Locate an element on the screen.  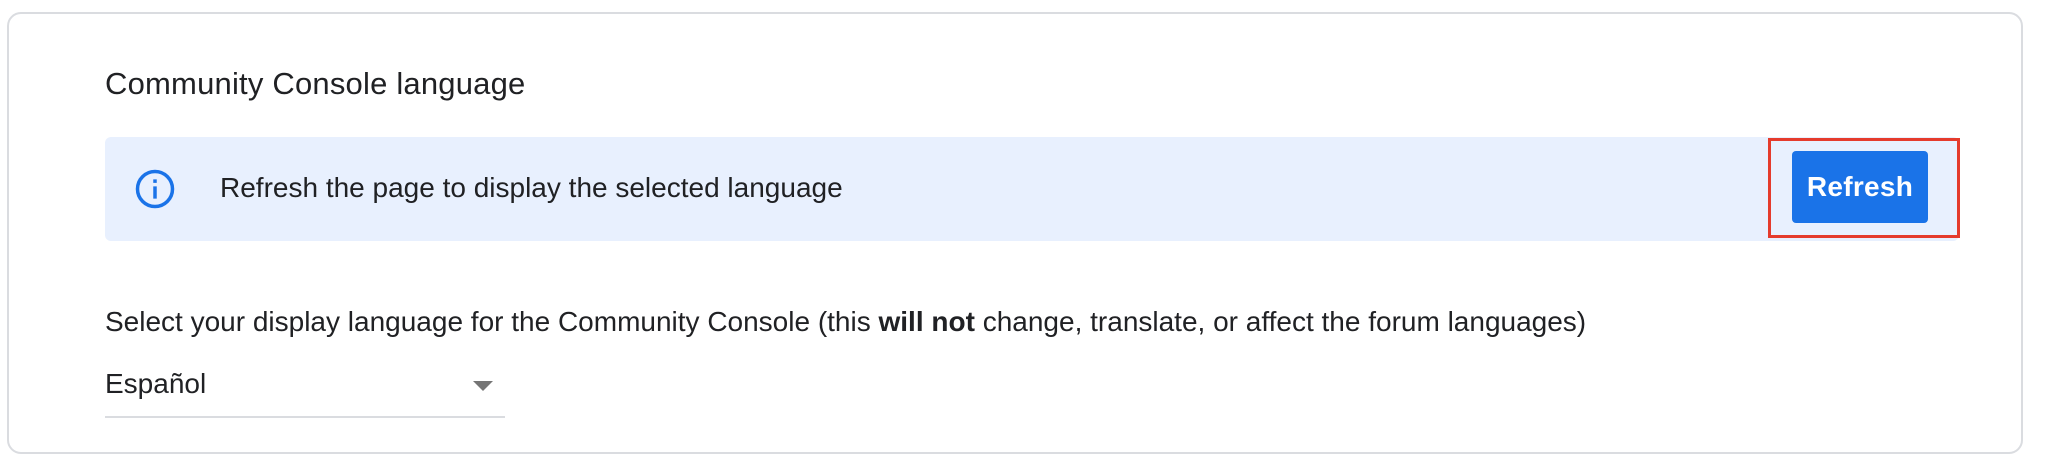
language-select: Español is located at coordinates (305, 388).